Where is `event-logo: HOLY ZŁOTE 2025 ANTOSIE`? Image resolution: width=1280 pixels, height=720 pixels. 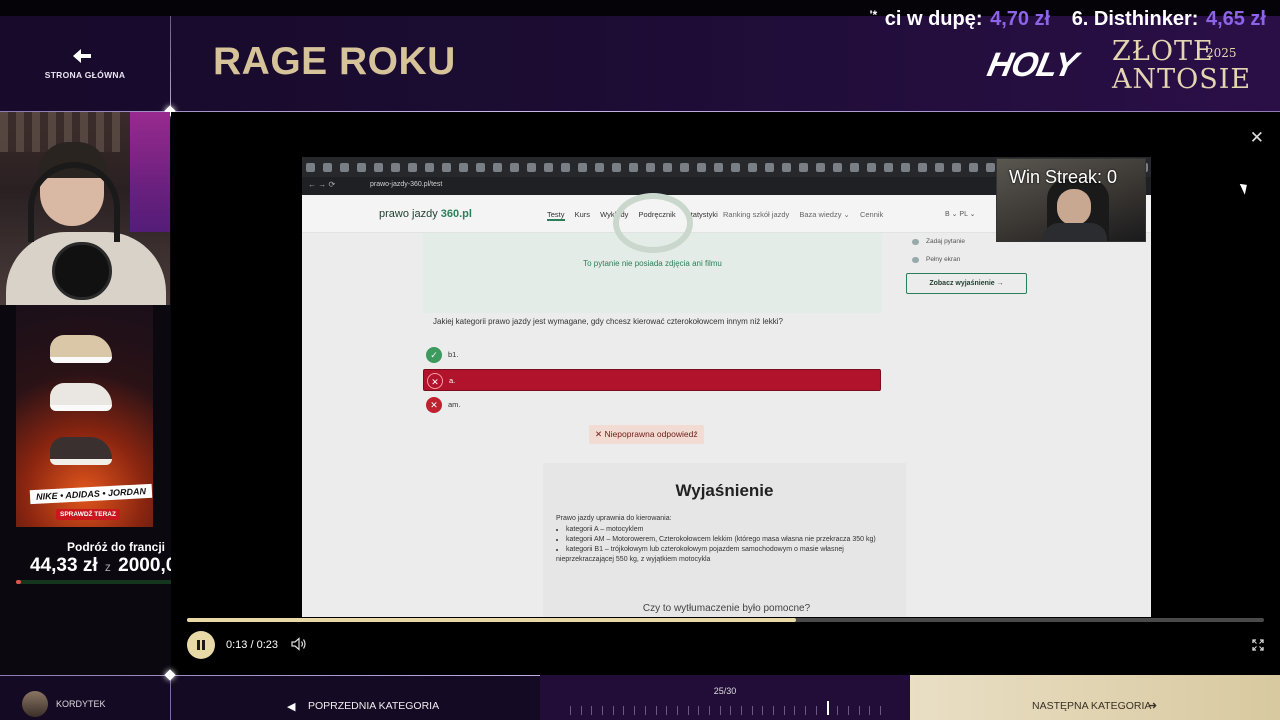 event-logo: HOLY ZŁOTE 2025 ANTOSIE is located at coordinates (1117, 66).